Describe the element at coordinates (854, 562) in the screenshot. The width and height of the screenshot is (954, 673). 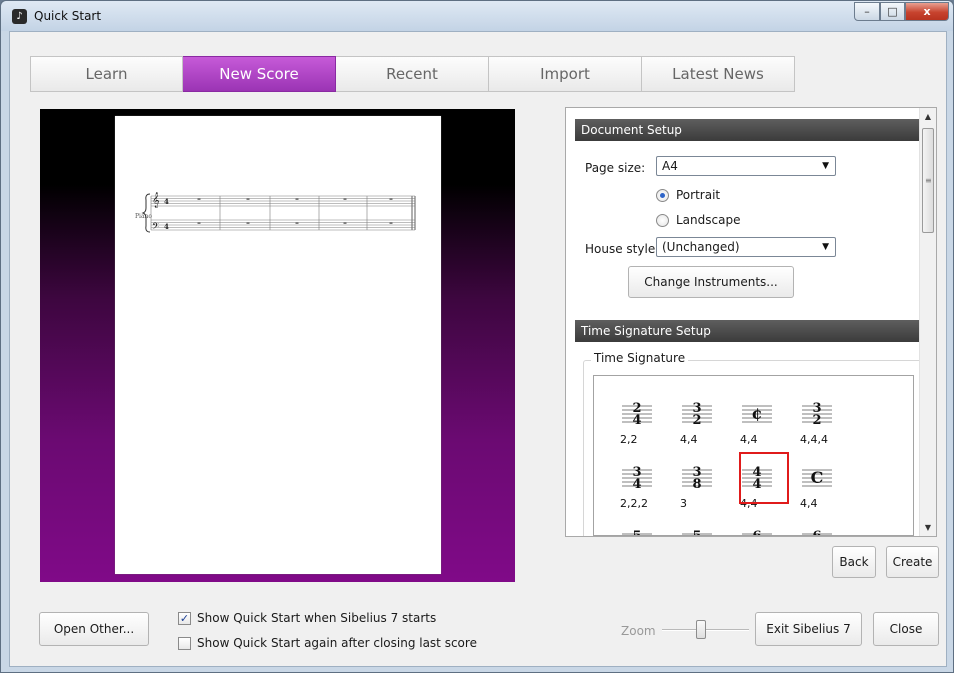
I see `back-button: Back` at that location.